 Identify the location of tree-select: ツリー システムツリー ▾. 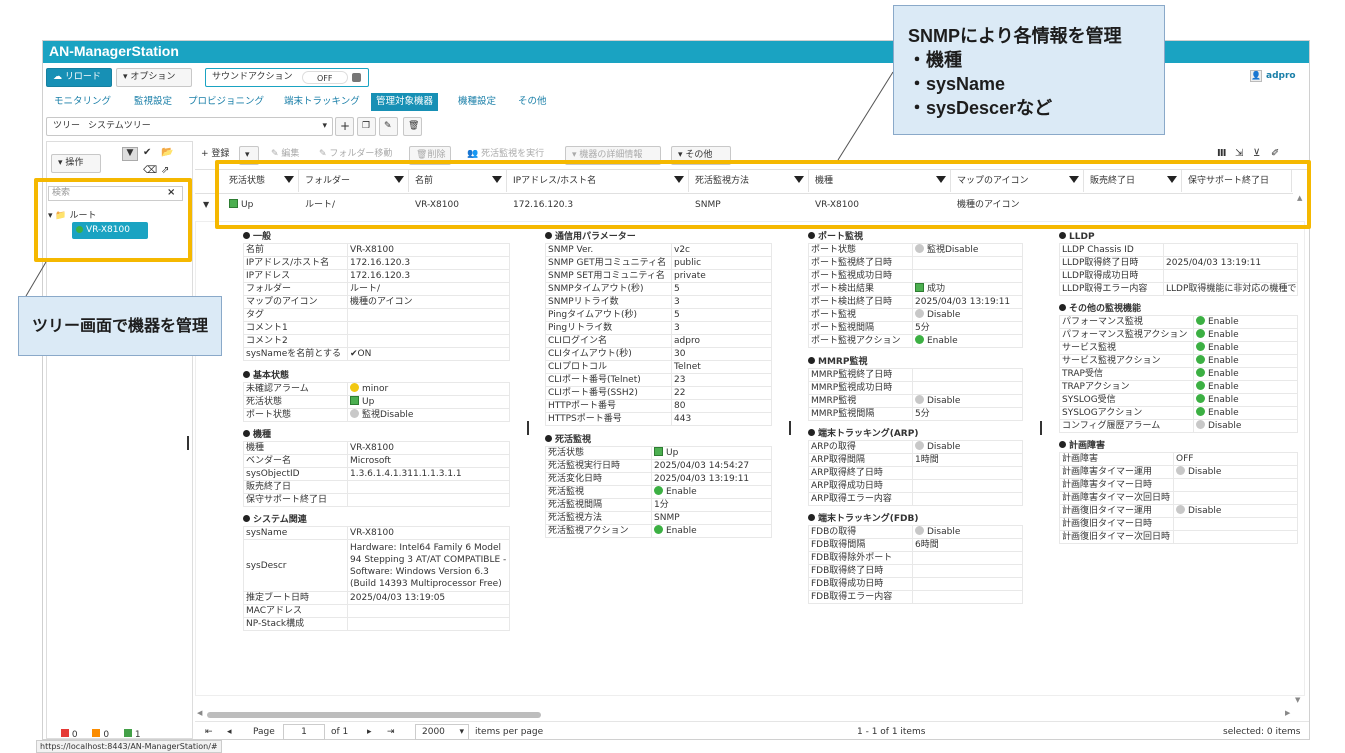
(189, 126).